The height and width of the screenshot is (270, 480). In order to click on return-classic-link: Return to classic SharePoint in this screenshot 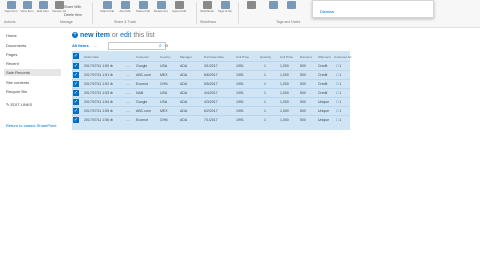, I will do `click(31, 125)`.